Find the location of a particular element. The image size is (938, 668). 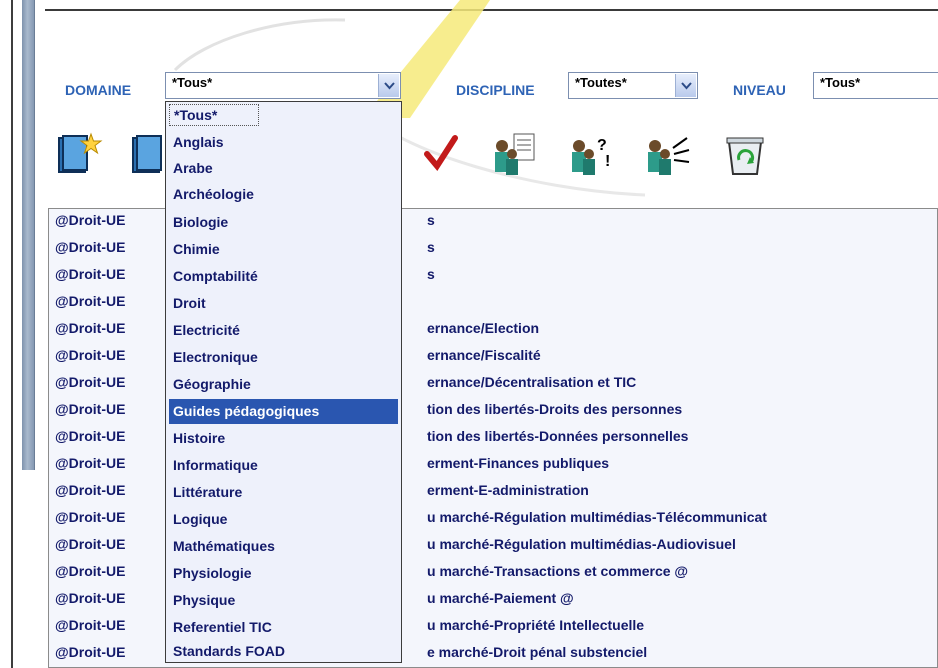

discipline-select: *Toutes* is located at coordinates (633, 85).